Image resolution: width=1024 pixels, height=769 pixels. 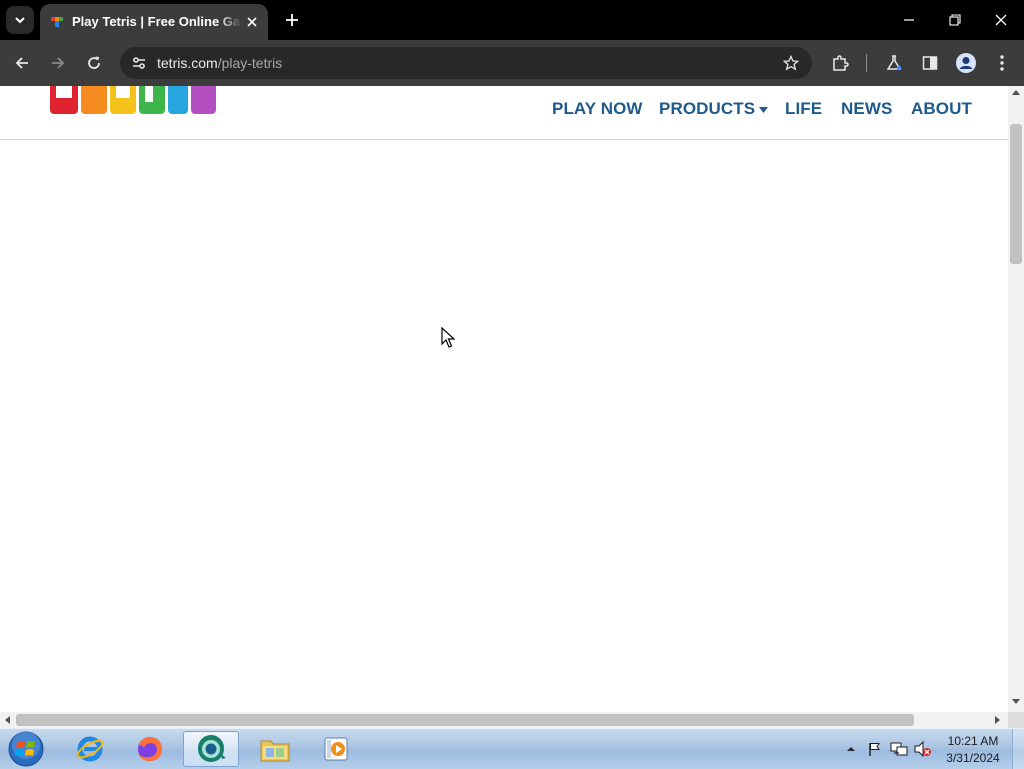 I want to click on tetris-logo, so click(x=133, y=101).